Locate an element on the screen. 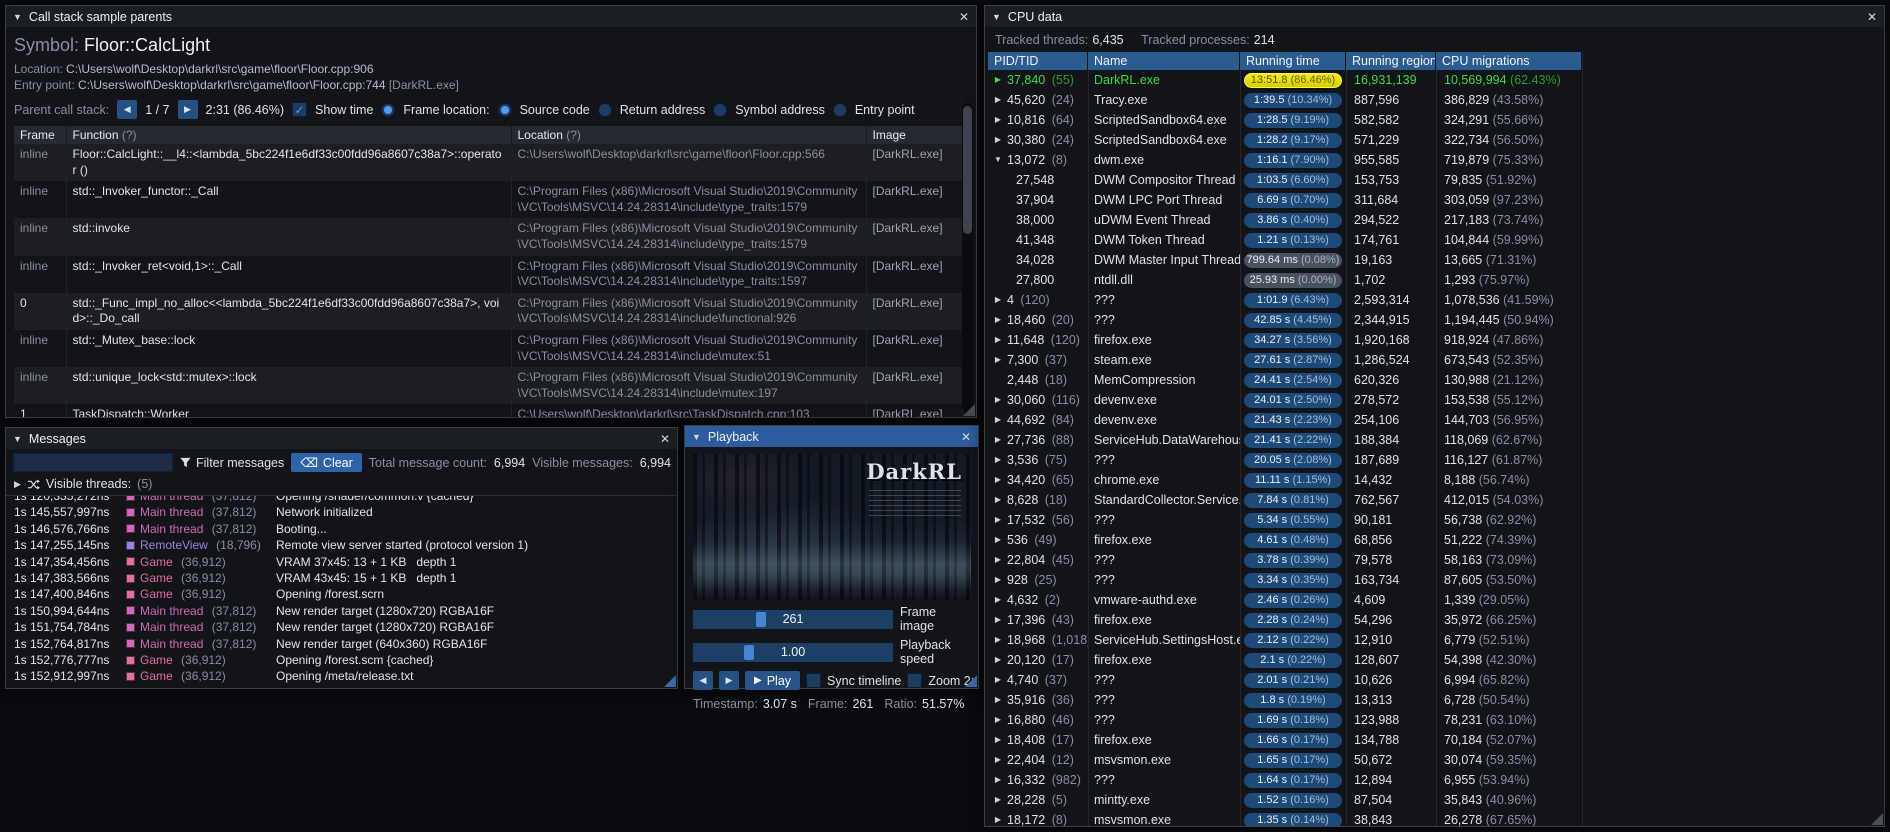 This screenshot has height=832, width=1890. resize-grip-icon is located at coordinates (670, 681).